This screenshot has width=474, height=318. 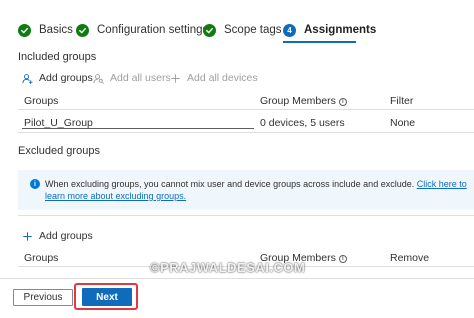 What do you see at coordinates (228, 267) in the screenshot?
I see `watermark: ©PRAJWALDESAI.COM` at bounding box center [228, 267].